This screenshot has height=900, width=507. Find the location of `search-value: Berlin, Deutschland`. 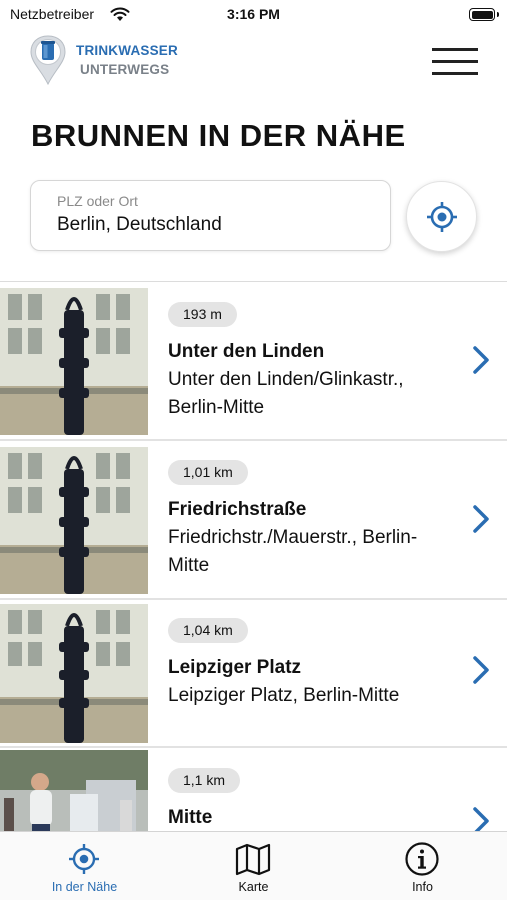

search-value: Berlin, Deutschland is located at coordinates (139, 225).